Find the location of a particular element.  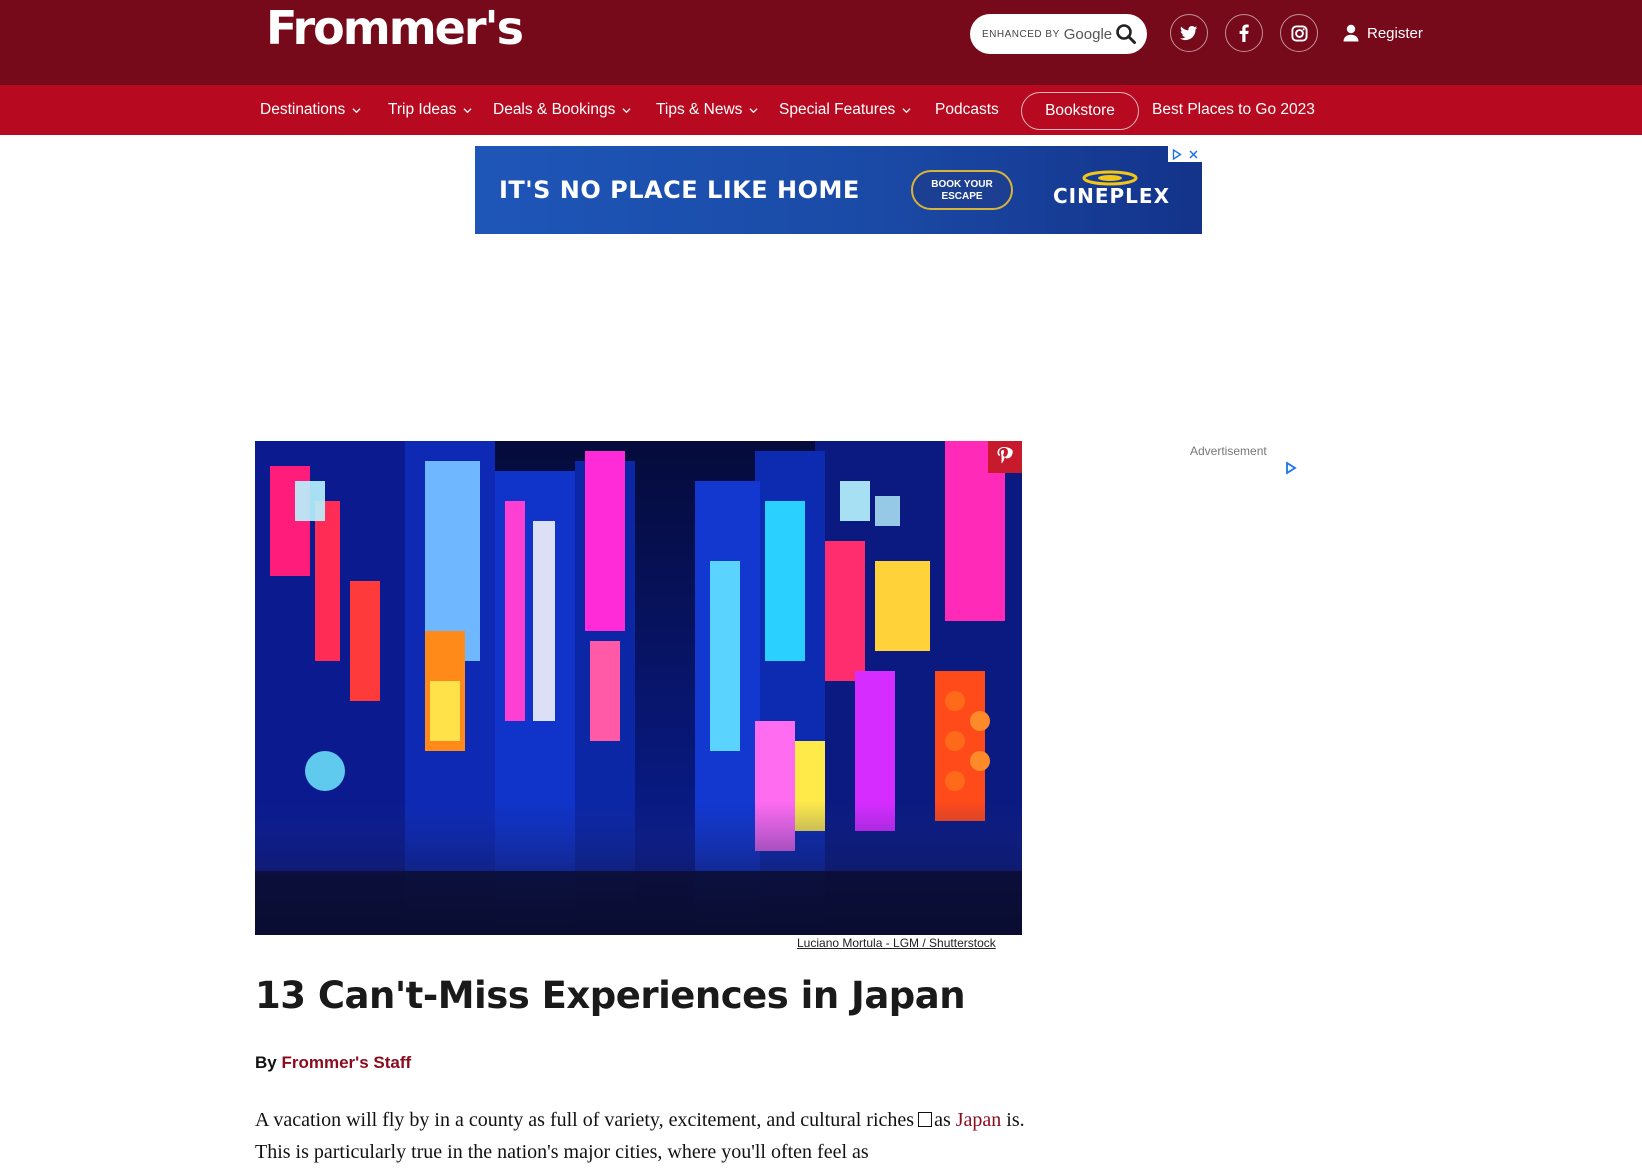

search-box: ENHANCED BY Google is located at coordinates (1058, 34).